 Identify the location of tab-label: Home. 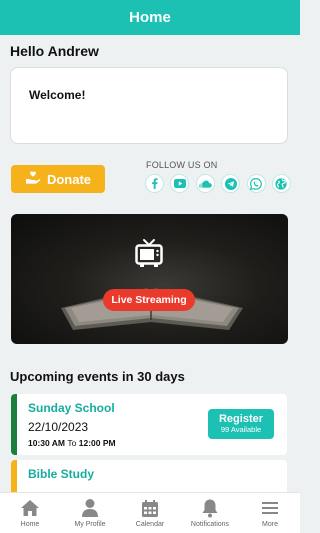
(30, 524).